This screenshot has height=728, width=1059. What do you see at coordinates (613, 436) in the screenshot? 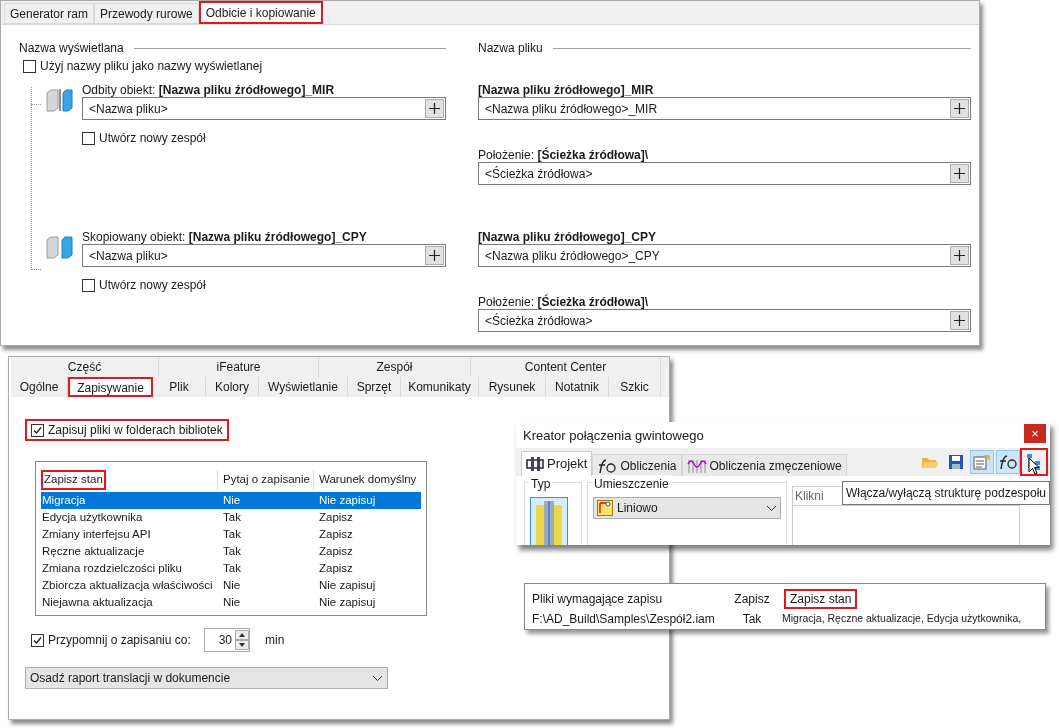
I see `window-title: Kreator połączenia gwintowego` at bounding box center [613, 436].